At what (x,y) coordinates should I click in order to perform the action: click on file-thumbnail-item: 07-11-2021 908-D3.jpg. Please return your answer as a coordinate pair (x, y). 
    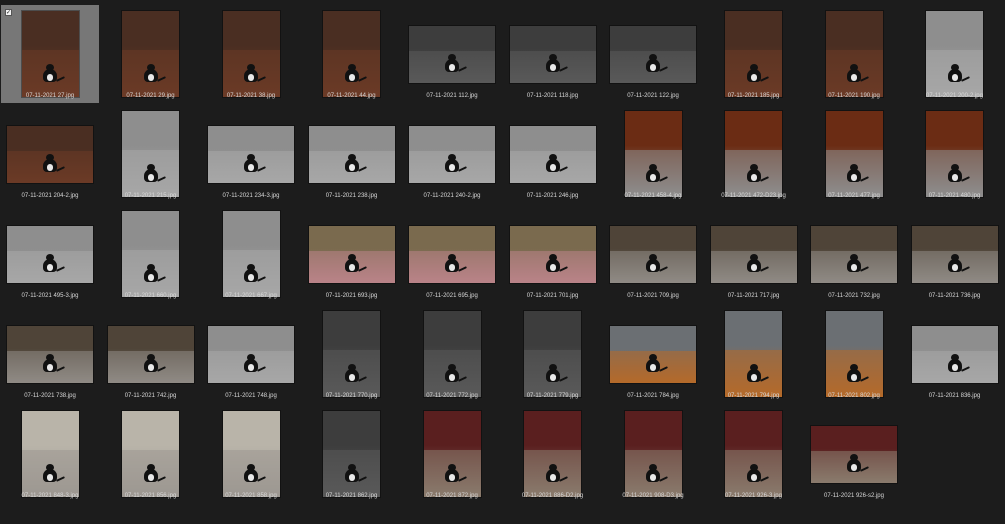
    Looking at the image, I should click on (653, 454).